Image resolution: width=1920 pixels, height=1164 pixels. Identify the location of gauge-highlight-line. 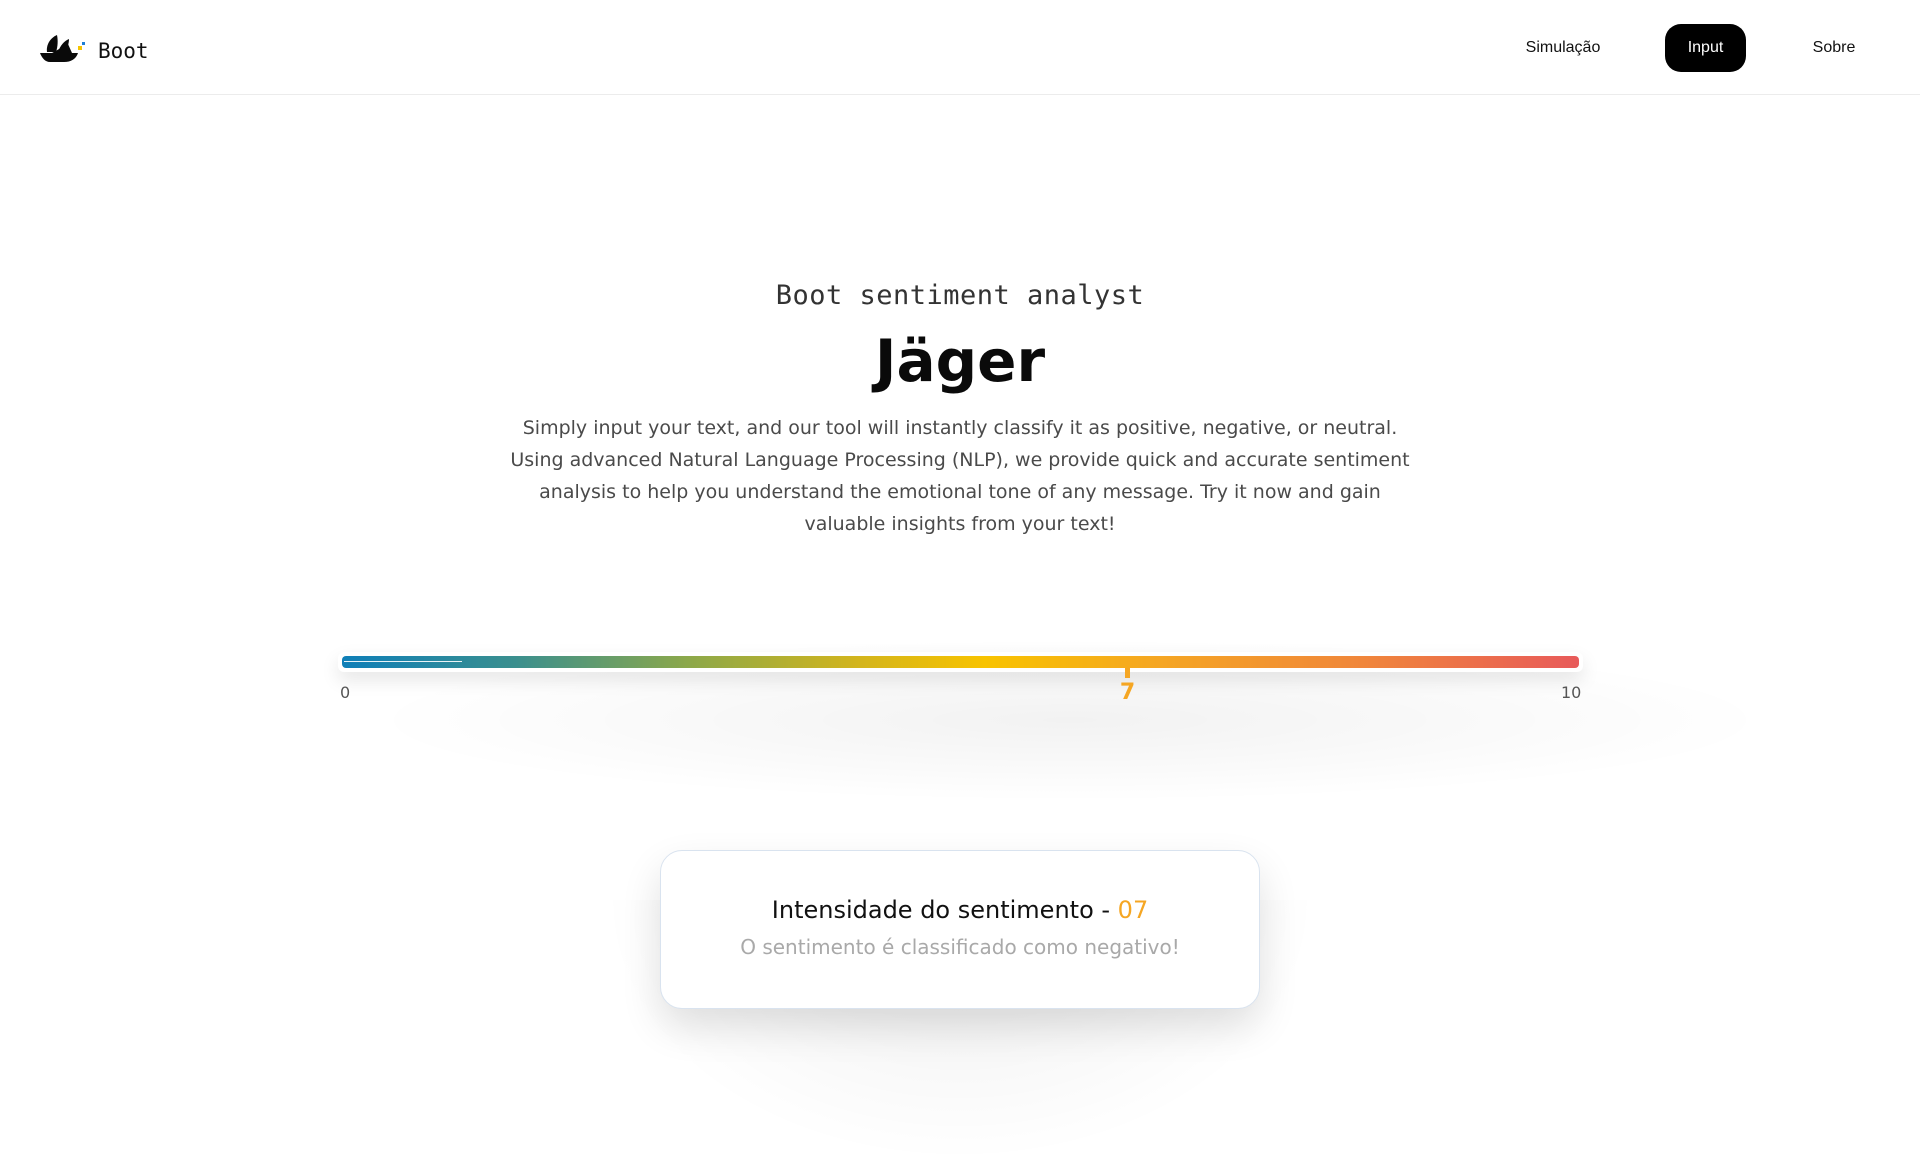
(403, 661).